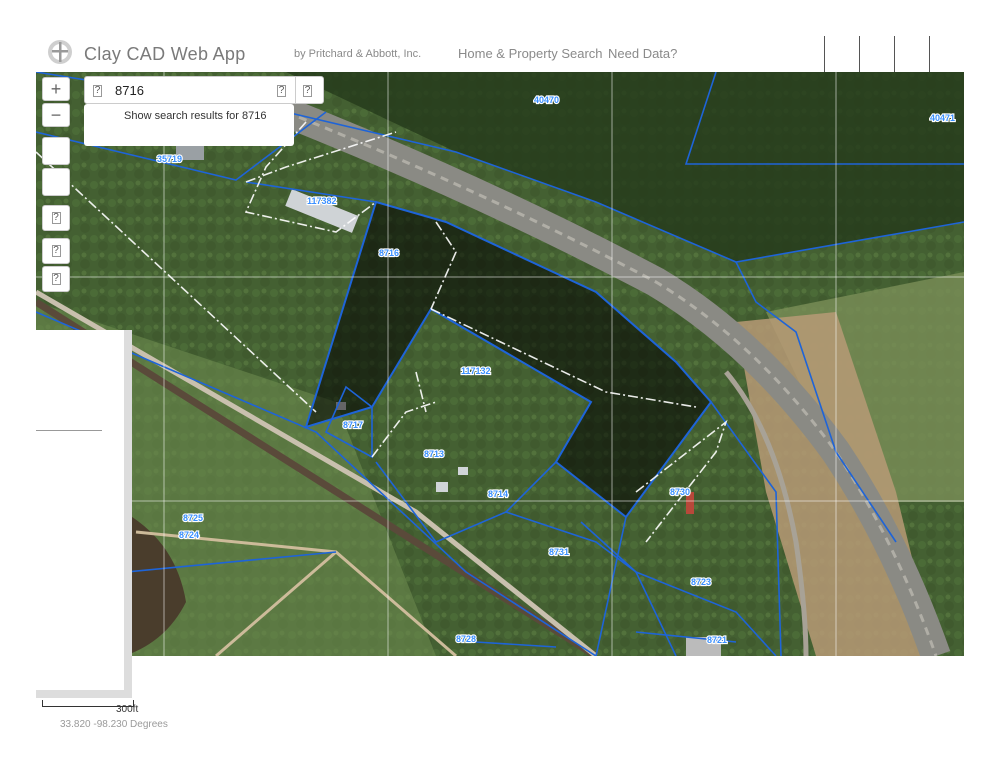 Image resolution: width=1000 pixels, height=772 pixels. What do you see at coordinates (60, 52) in the screenshot?
I see `app-logo-icon` at bounding box center [60, 52].